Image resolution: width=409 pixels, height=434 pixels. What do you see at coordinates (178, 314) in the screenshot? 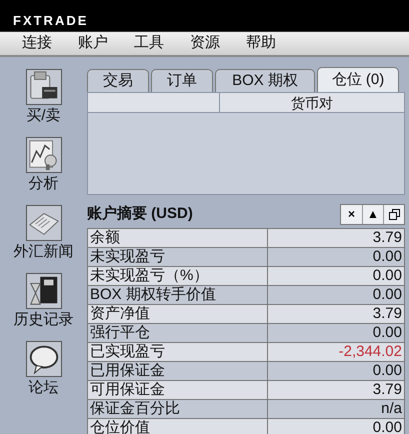
I see `row-label: 资产净值` at bounding box center [178, 314].